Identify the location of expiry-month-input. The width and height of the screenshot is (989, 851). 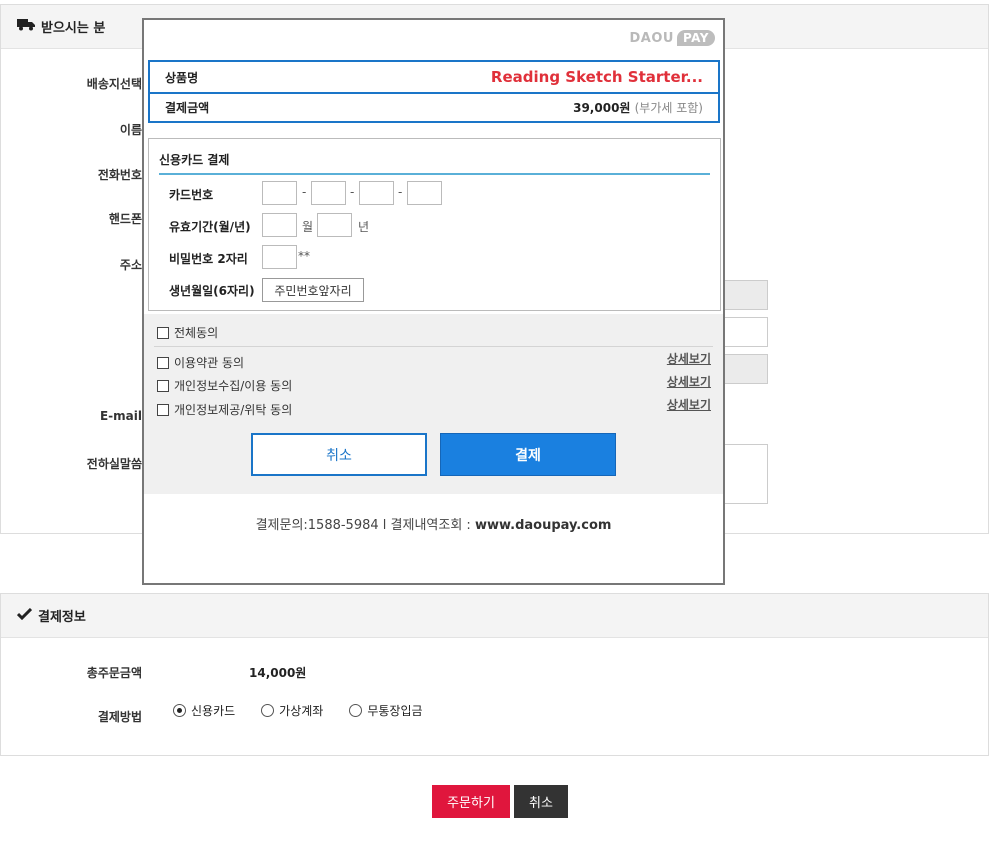
(279, 225).